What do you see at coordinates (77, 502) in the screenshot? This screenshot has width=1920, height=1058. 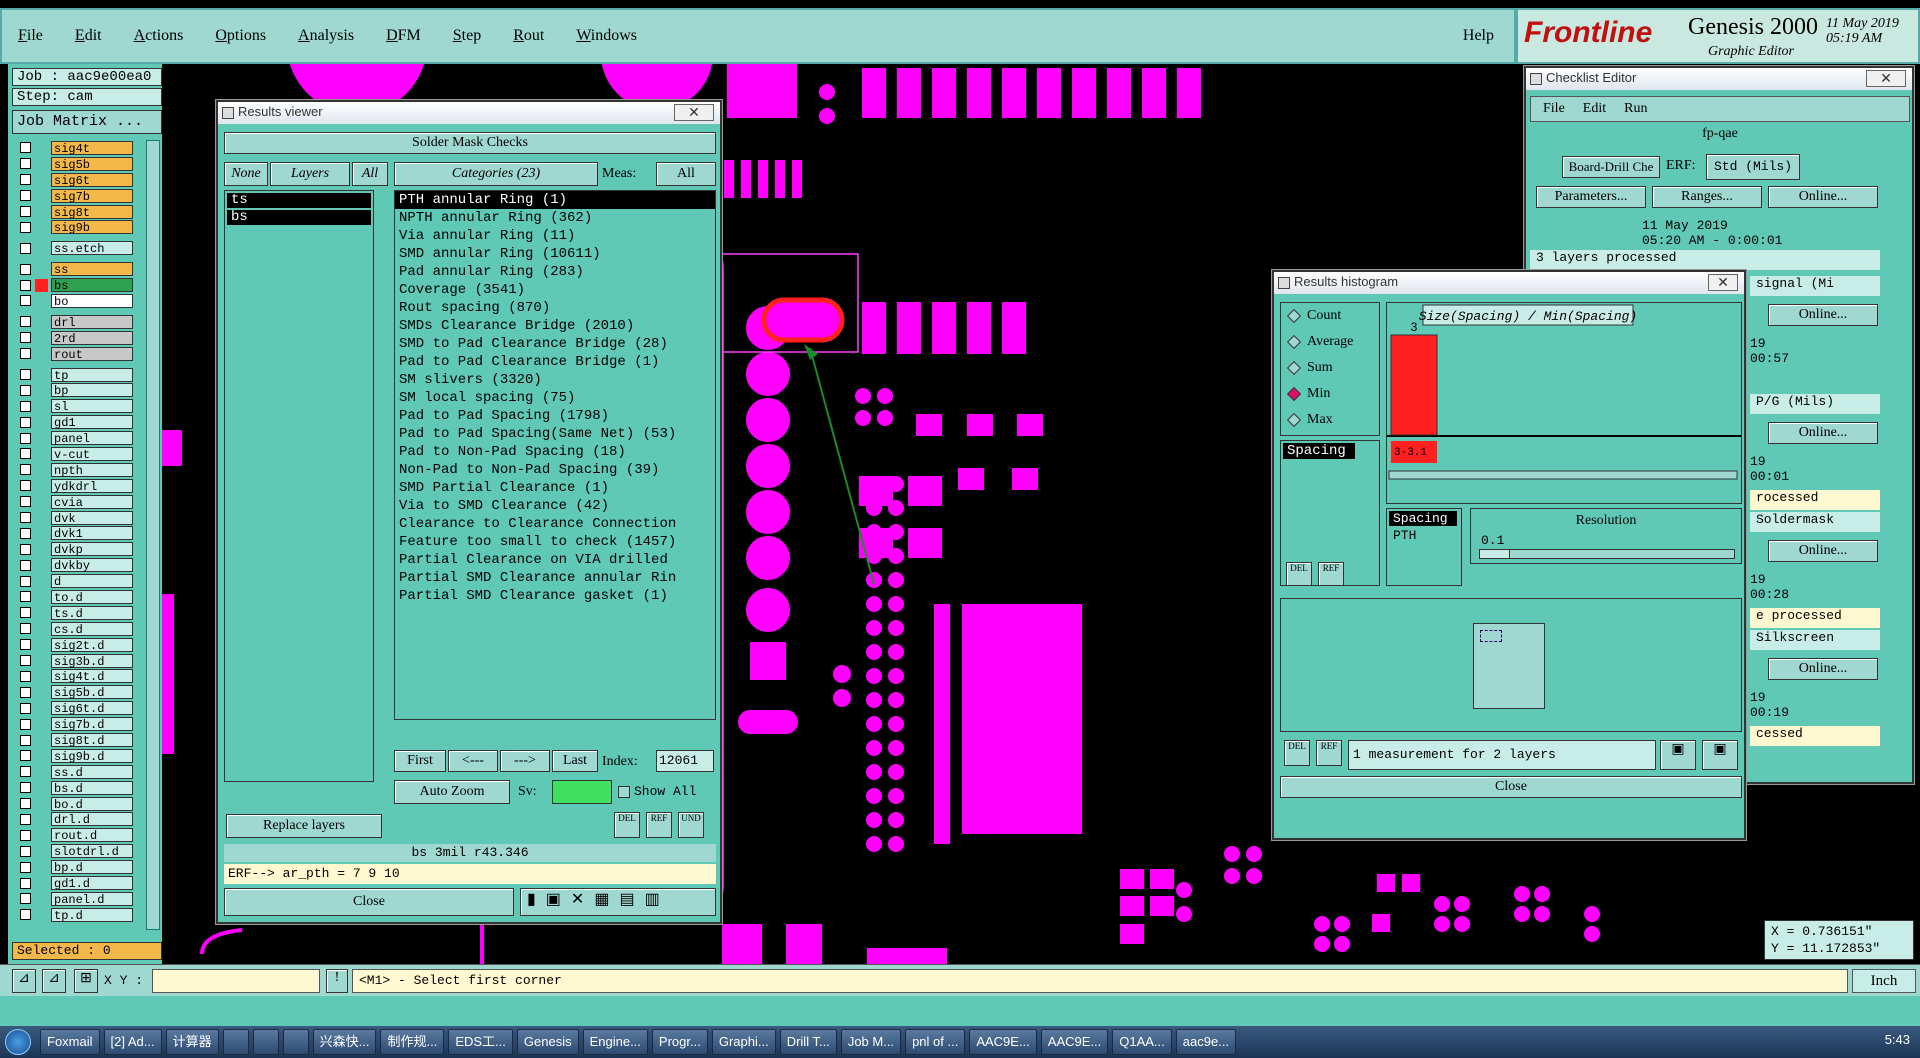 I see `layer-row: cvia` at bounding box center [77, 502].